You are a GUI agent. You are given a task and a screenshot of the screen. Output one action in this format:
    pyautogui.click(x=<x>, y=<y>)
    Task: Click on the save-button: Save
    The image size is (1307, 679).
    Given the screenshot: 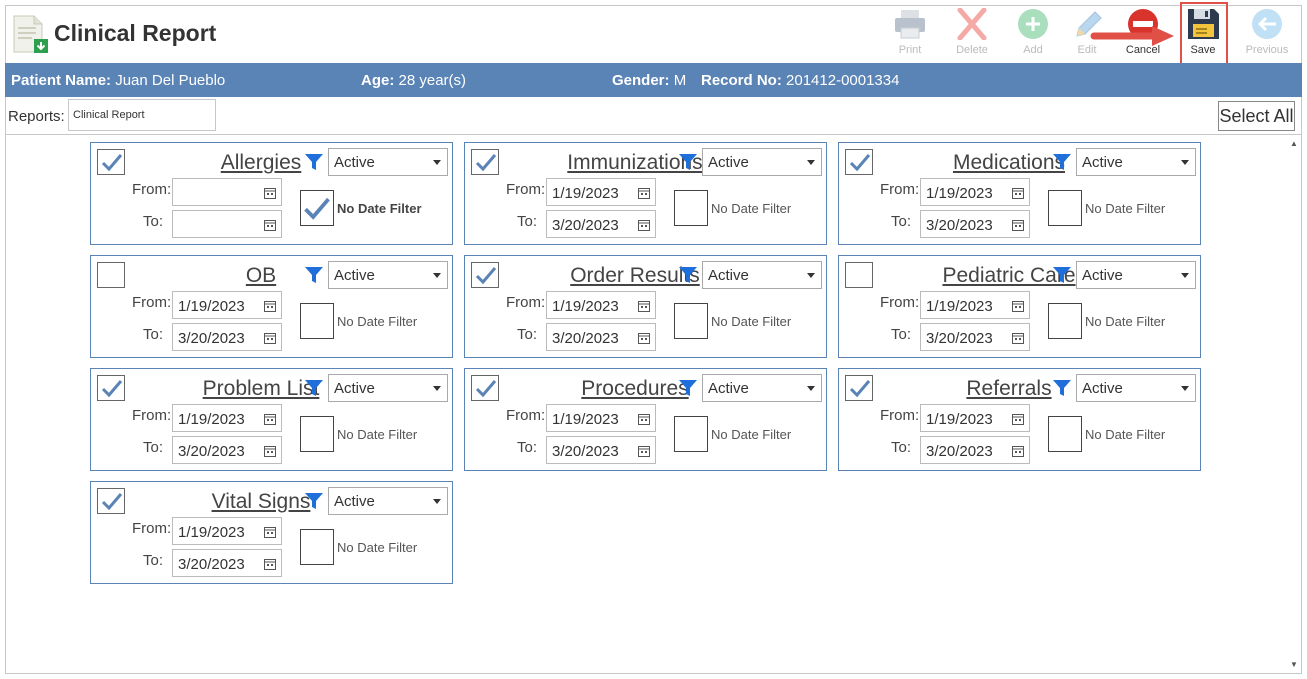 What is the action you would take?
    pyautogui.click(x=1203, y=35)
    